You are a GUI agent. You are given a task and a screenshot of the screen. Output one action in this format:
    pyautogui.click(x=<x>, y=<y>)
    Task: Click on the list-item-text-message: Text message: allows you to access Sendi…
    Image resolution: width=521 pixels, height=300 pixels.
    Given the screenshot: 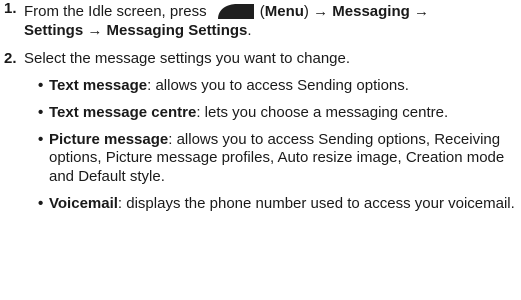 What is the action you would take?
    pyautogui.click(x=279, y=86)
    